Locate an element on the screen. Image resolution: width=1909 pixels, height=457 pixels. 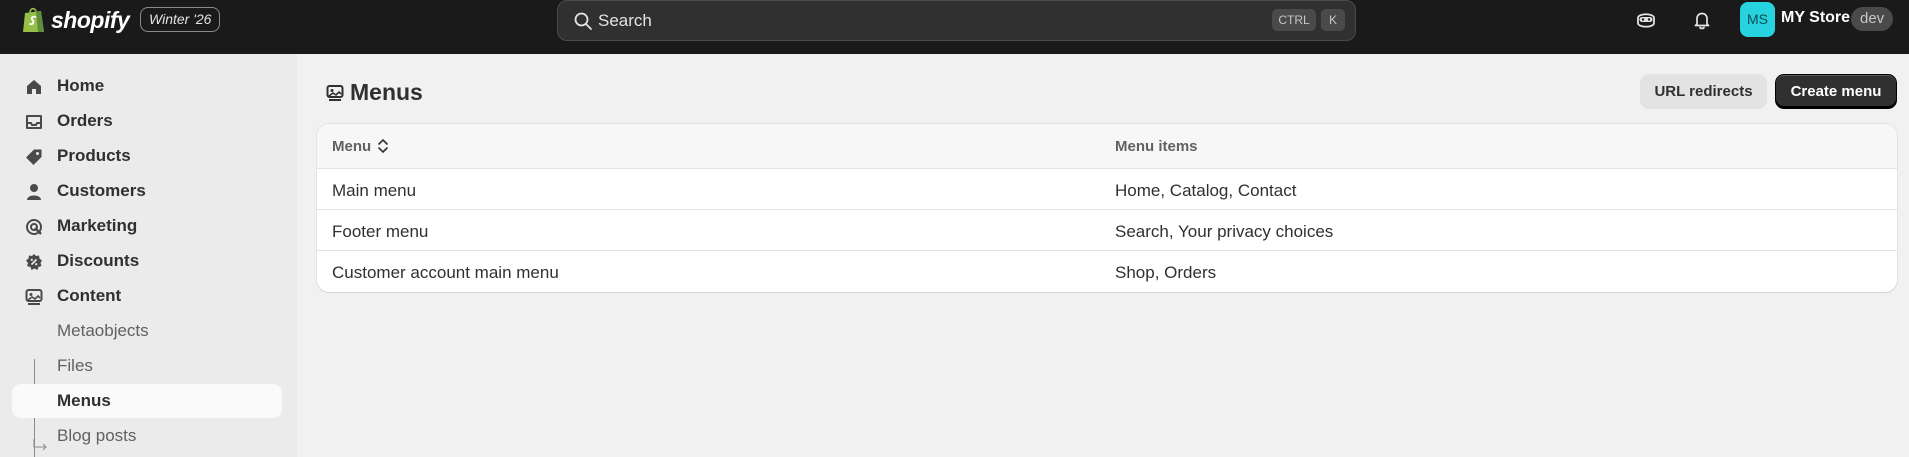
table-row: Customer account main menu Shop, Orders is located at coordinates (1107, 271).